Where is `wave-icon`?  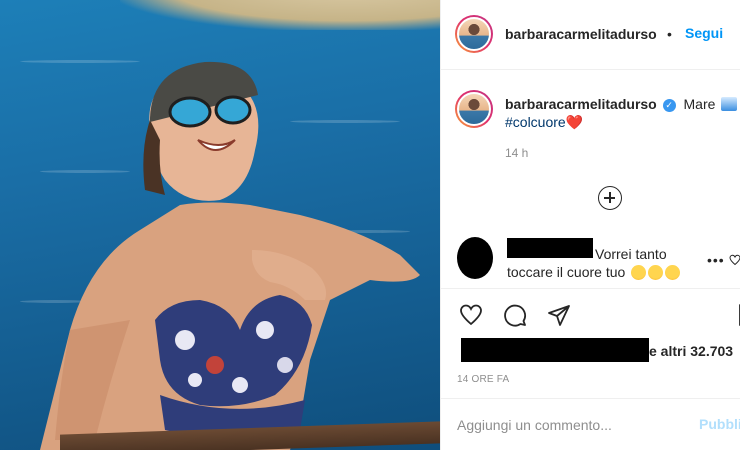 wave-icon is located at coordinates (729, 104).